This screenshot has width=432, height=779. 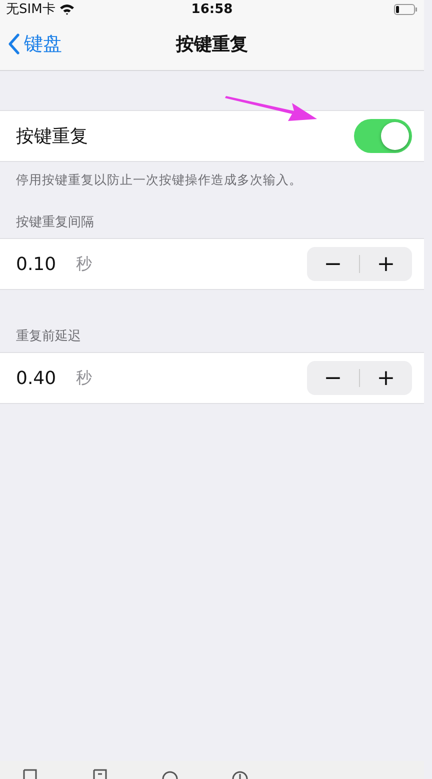 What do you see at coordinates (383, 136) in the screenshot?
I see `toggle-switch` at bounding box center [383, 136].